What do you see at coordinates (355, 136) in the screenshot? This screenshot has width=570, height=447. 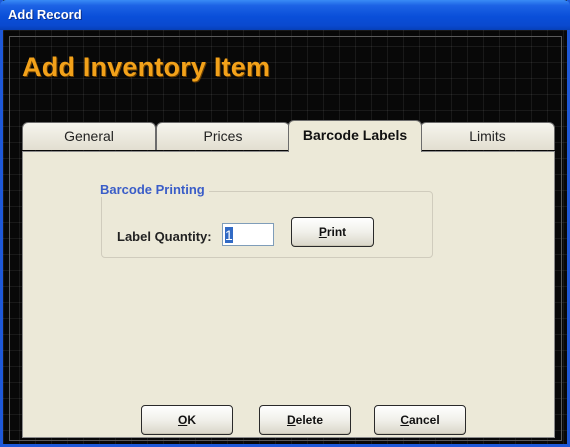 I see `tab-barcode-labels: Barcode Labels` at bounding box center [355, 136].